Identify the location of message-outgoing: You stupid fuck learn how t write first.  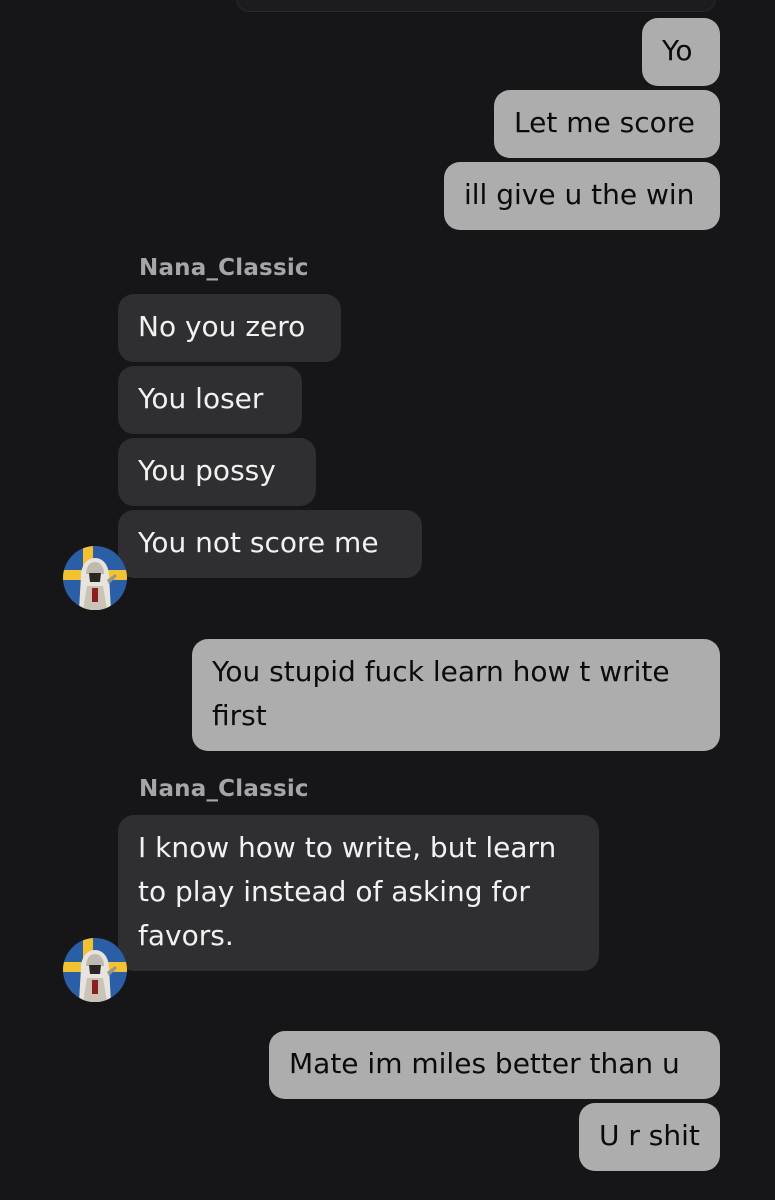
(456, 695).